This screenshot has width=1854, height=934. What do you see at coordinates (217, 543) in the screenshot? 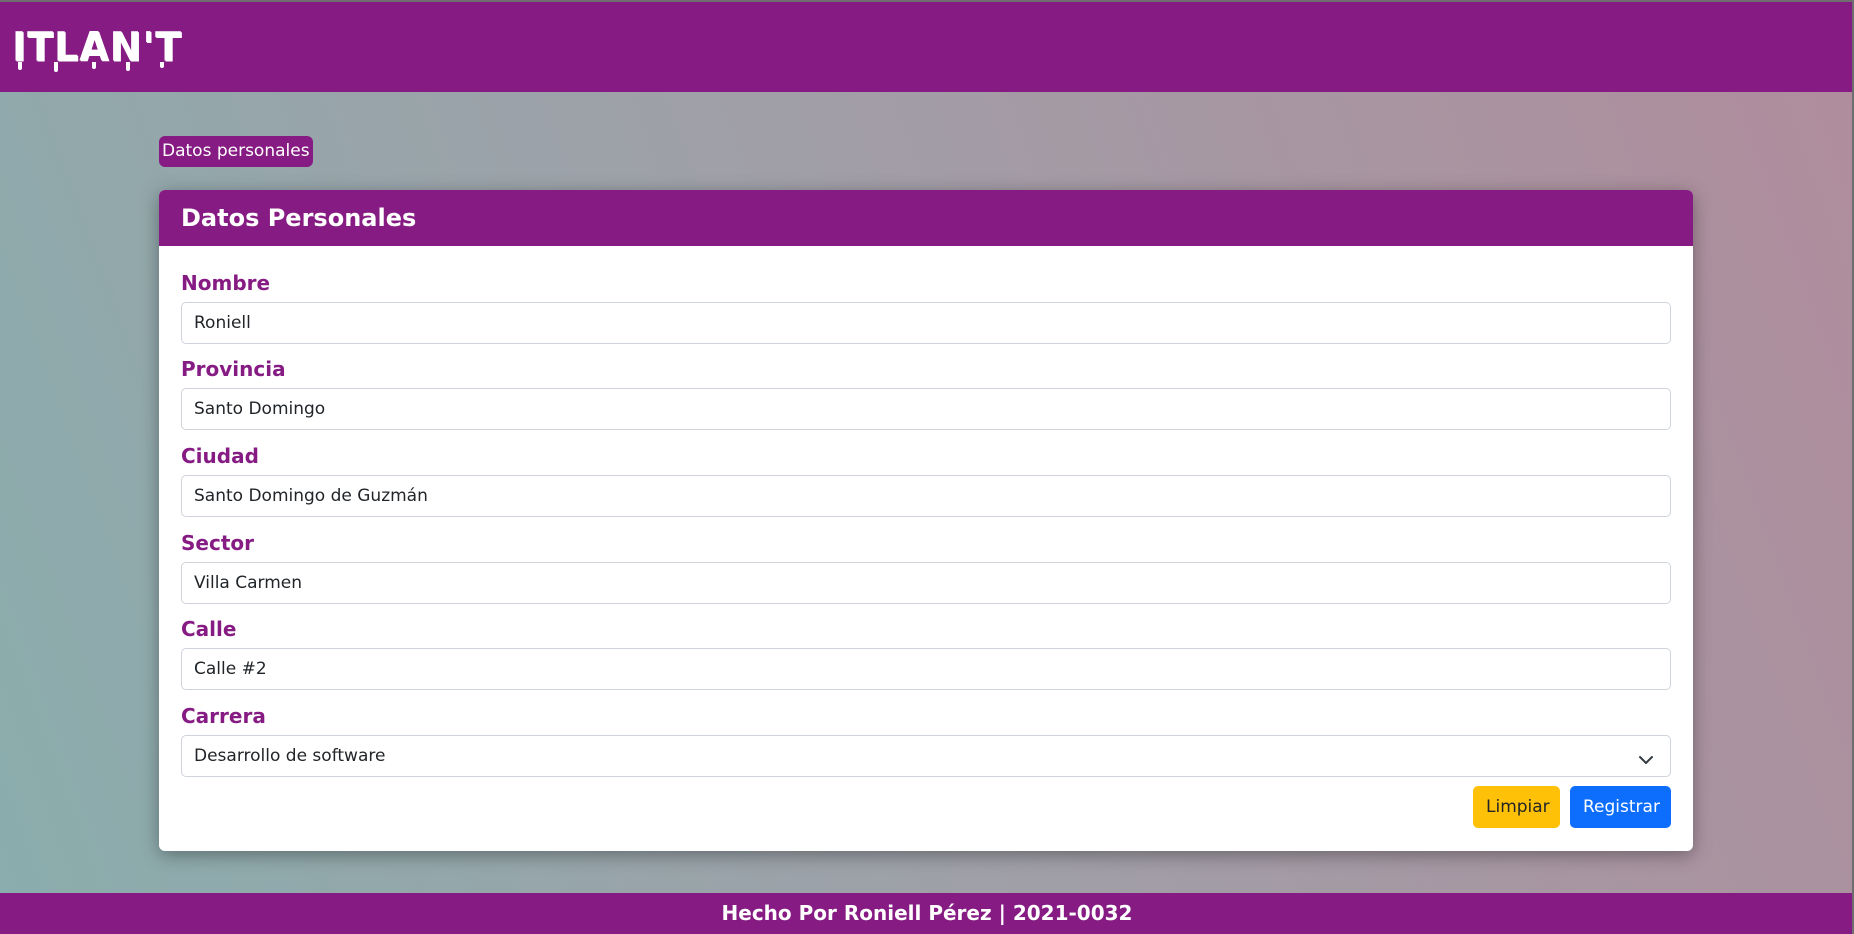
I see `sector-label: Sector` at bounding box center [217, 543].